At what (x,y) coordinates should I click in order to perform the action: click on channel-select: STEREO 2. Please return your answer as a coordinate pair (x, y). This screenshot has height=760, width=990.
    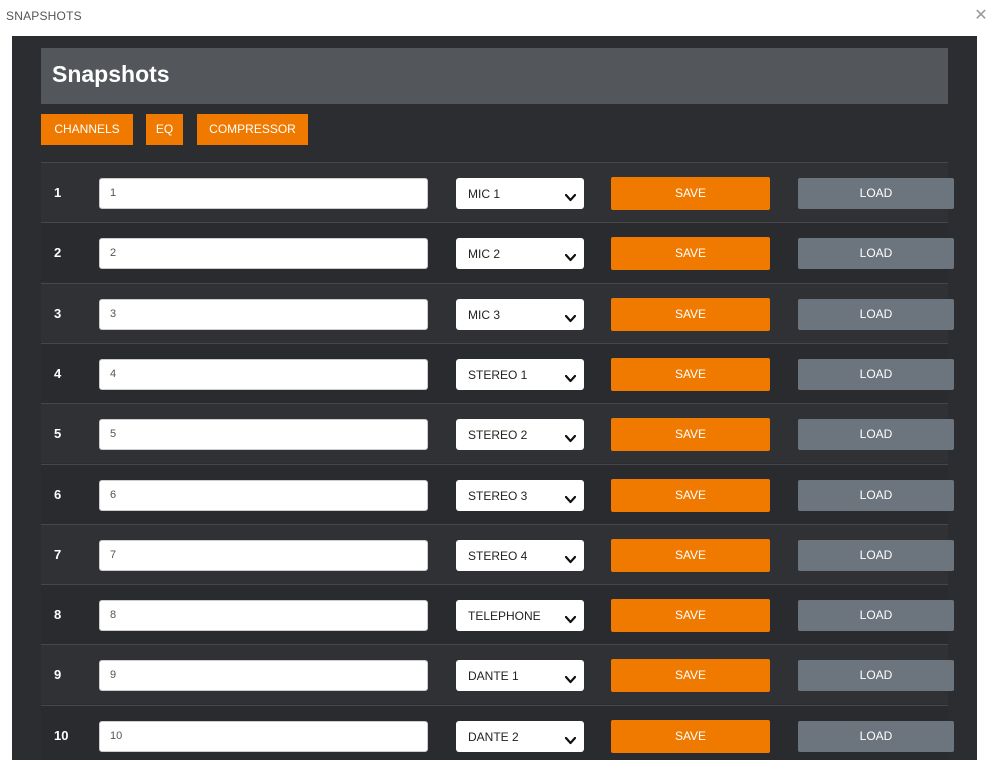
    Looking at the image, I should click on (520, 435).